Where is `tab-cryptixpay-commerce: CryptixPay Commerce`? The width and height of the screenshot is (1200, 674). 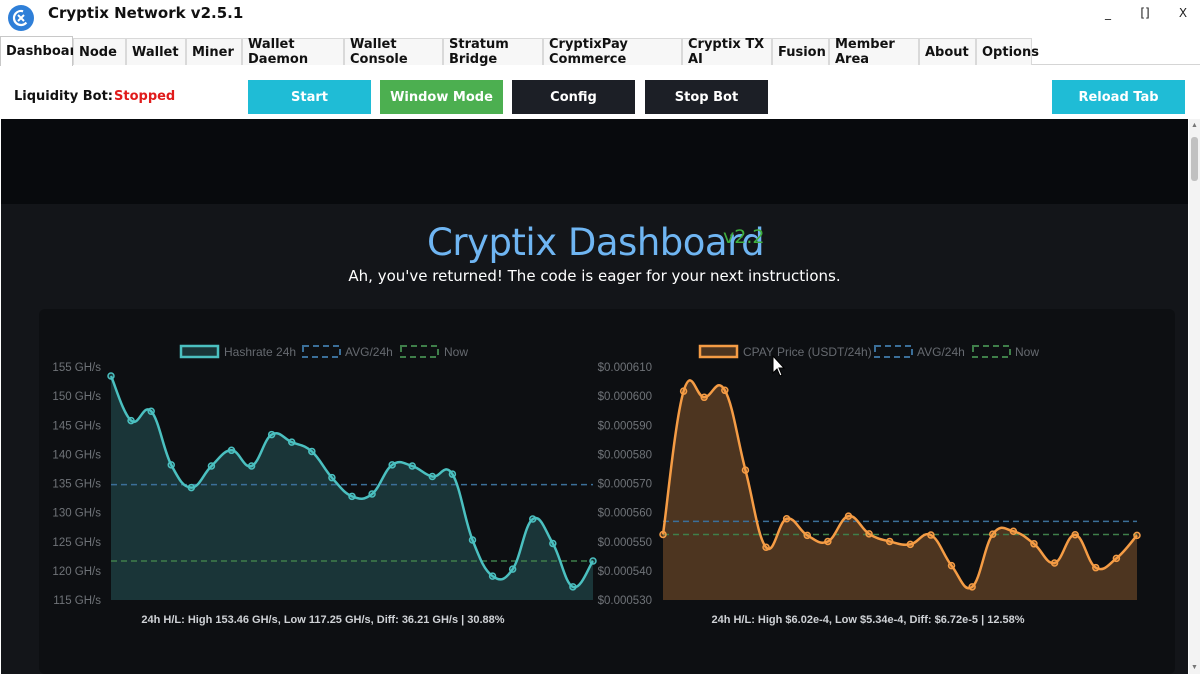 tab-cryptixpay-commerce: CryptixPay Commerce is located at coordinates (612, 52).